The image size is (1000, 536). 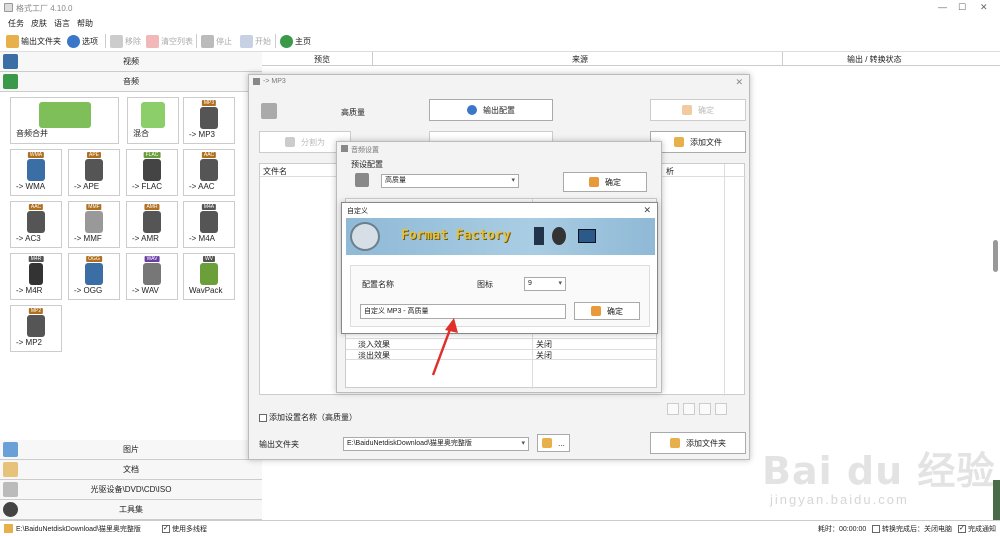 I want to click on tile-ape: APE -> APE, so click(x=94, y=172).